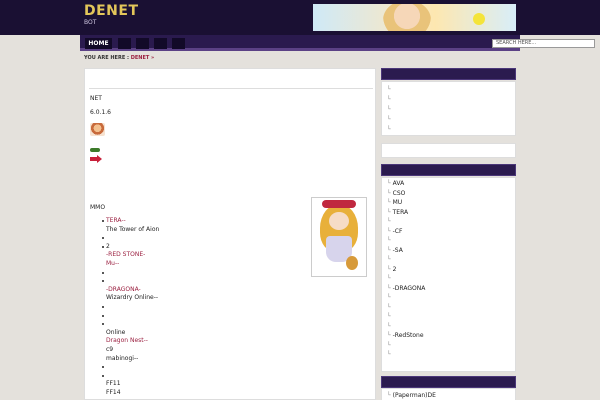 This screenshot has width=600, height=400. What do you see at coordinates (339, 221) in the screenshot?
I see `character-face` at bounding box center [339, 221].